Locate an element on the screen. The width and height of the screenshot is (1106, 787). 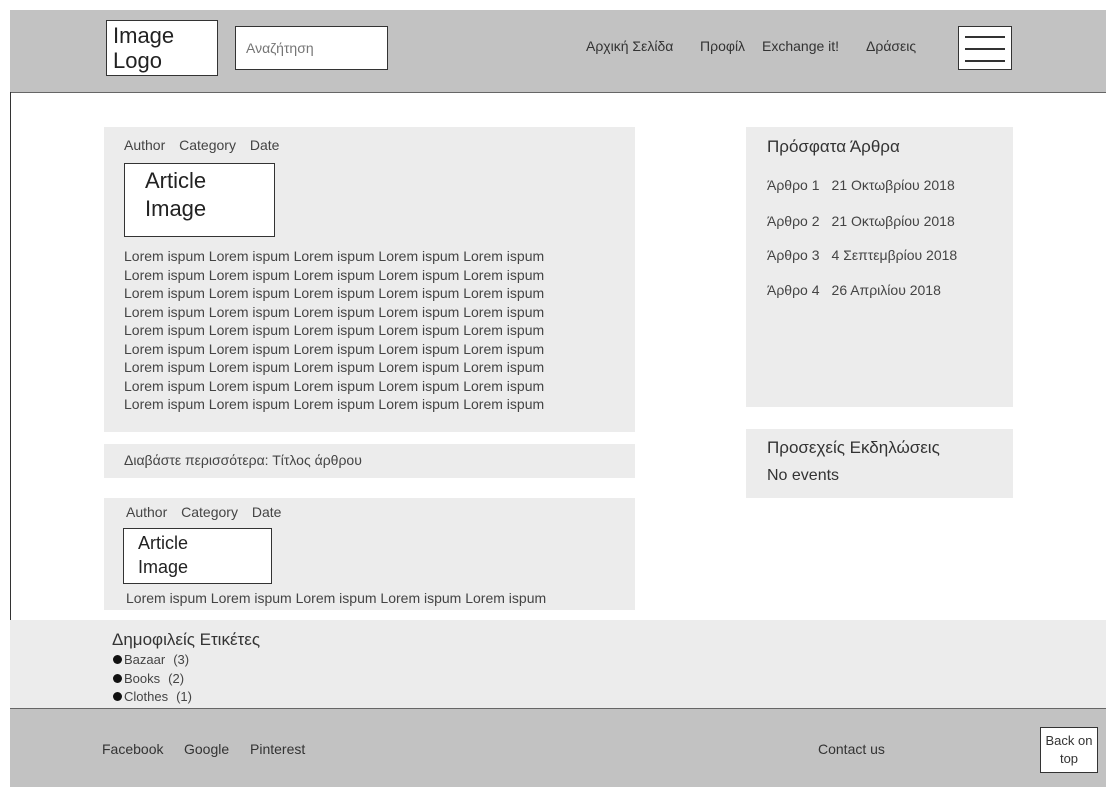
recent-article-item: Άρθρο 2 21 Οκτωβρίου 2018 is located at coordinates (861, 221).